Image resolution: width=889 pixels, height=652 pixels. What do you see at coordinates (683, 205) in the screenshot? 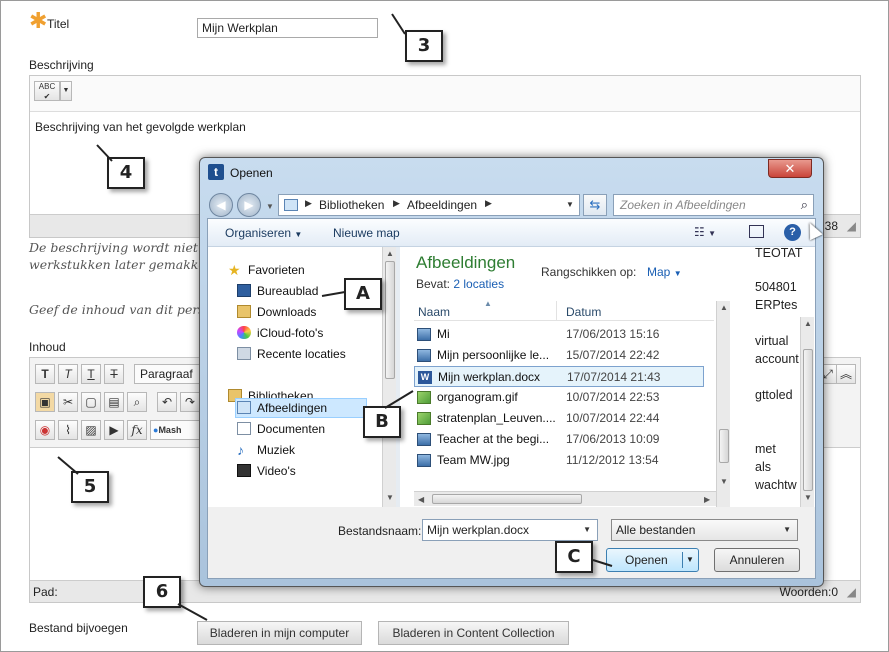
I see `search-input: Zoeken in Afbeeldingen` at bounding box center [683, 205].